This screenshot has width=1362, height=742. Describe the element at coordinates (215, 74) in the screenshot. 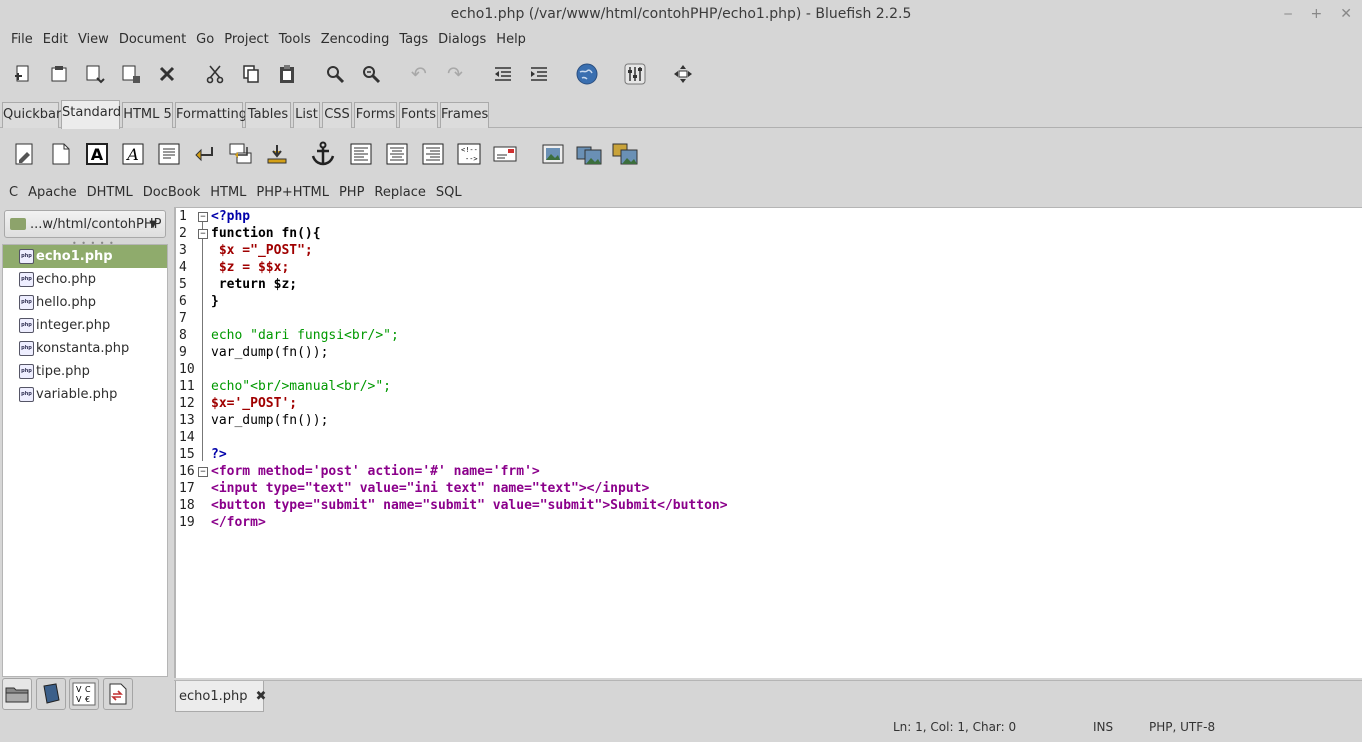

I see `cut-icon` at that location.